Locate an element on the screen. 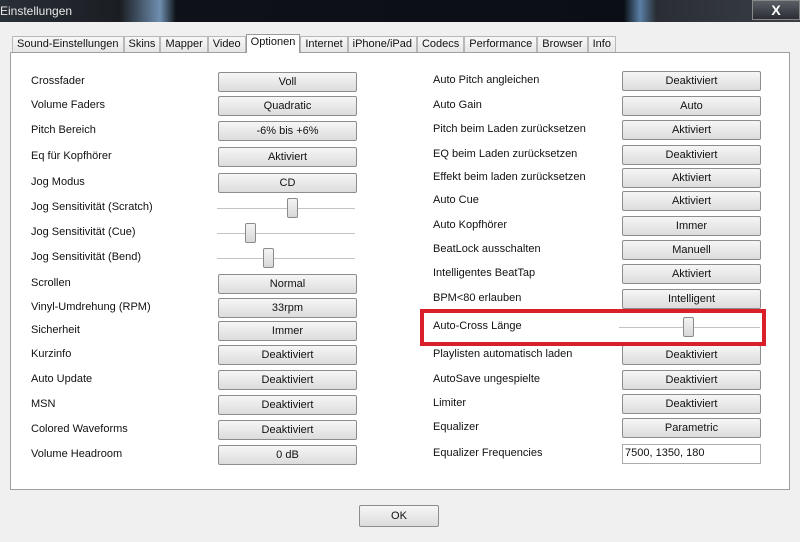 The height and width of the screenshot is (542, 800). tab-mapper: Mapper is located at coordinates (184, 44).